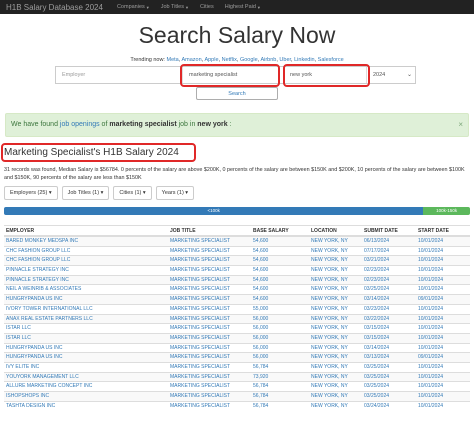 The image size is (474, 443). I want to click on trending-link: Linkedin, so click(304, 60).